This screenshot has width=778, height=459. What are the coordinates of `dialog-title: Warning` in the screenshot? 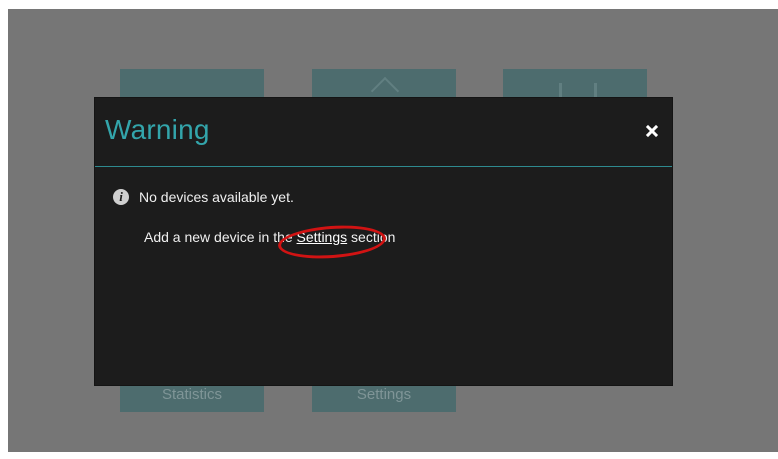 It's located at (157, 129).